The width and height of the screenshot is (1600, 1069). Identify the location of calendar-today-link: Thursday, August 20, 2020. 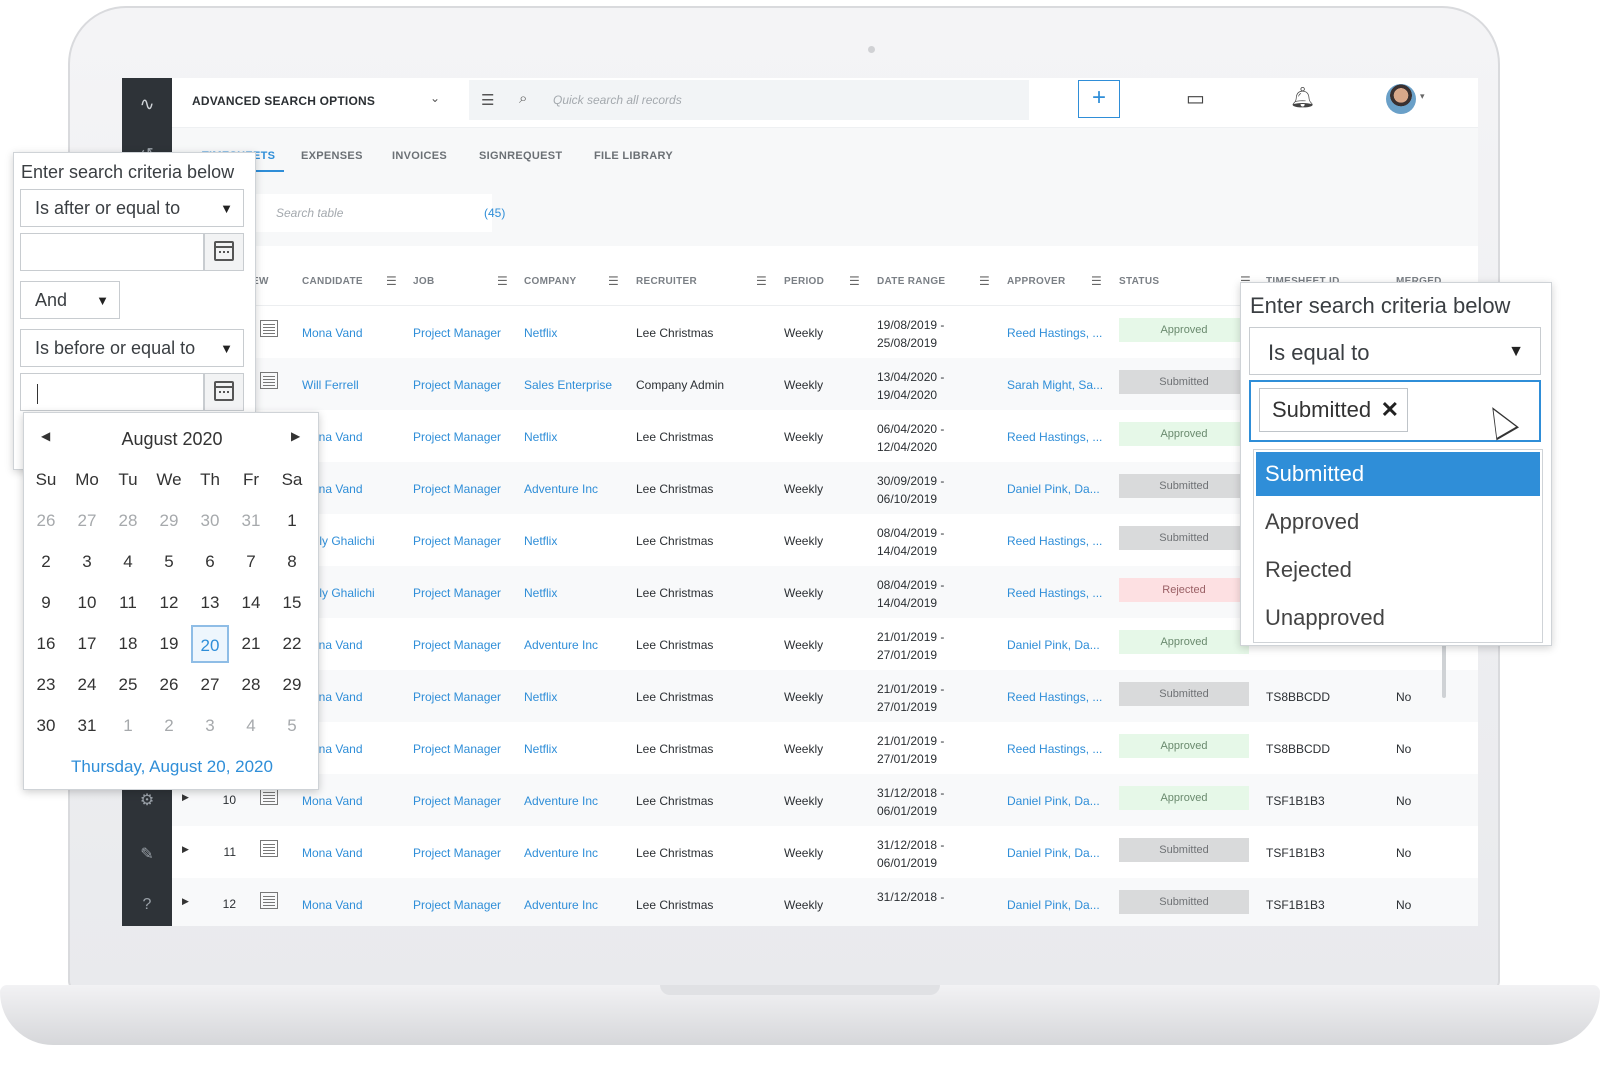
(172, 767).